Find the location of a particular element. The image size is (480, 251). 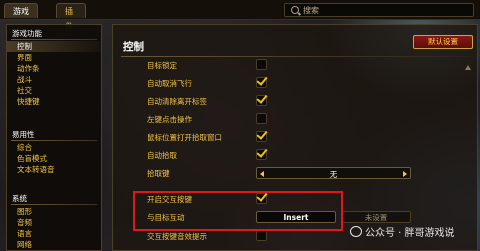

search-placeholder: 搜索 is located at coordinates (311, 10).